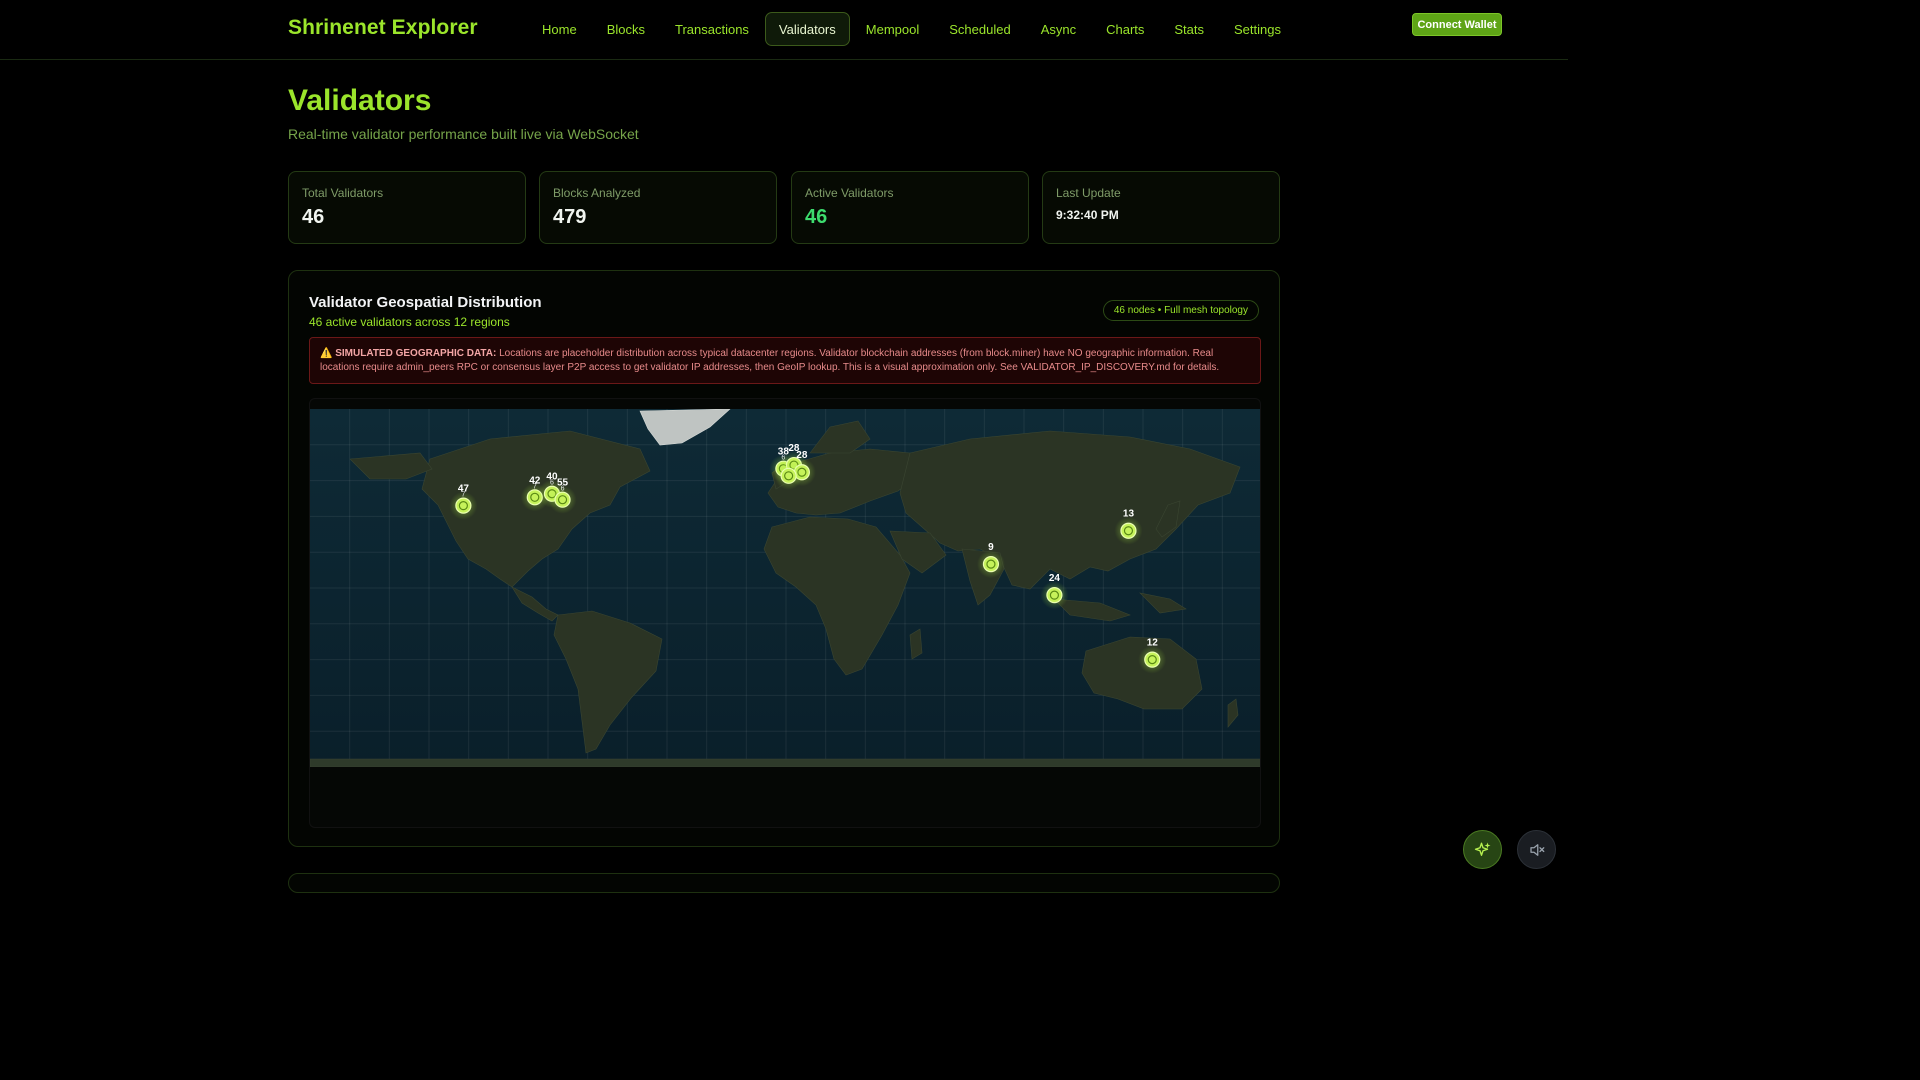 The image size is (1920, 1080). What do you see at coordinates (1153, 643) in the screenshot?
I see `node-label: 12` at bounding box center [1153, 643].